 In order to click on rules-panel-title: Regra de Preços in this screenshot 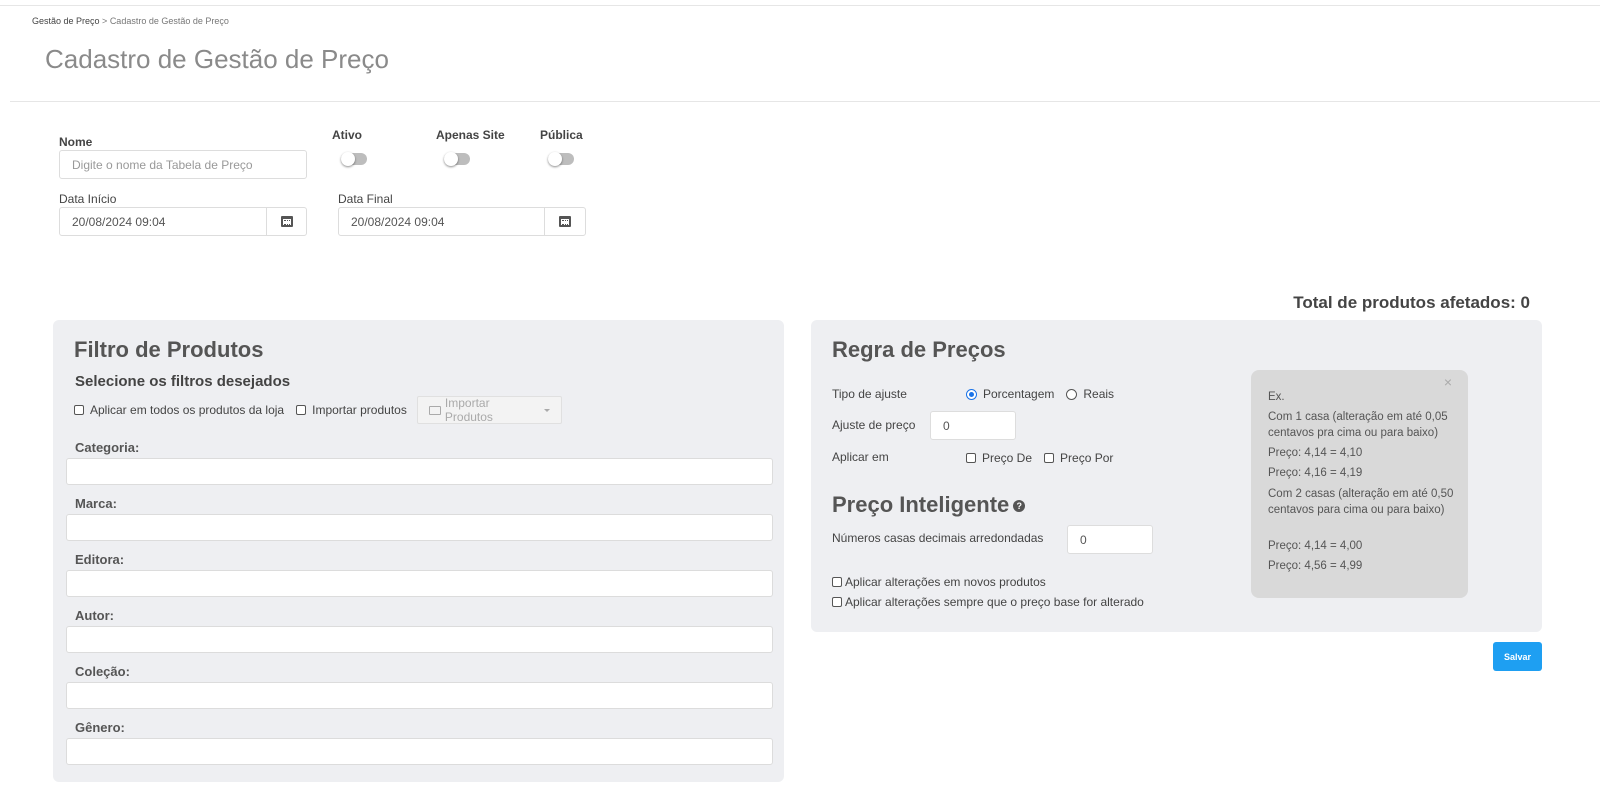, I will do `click(919, 349)`.